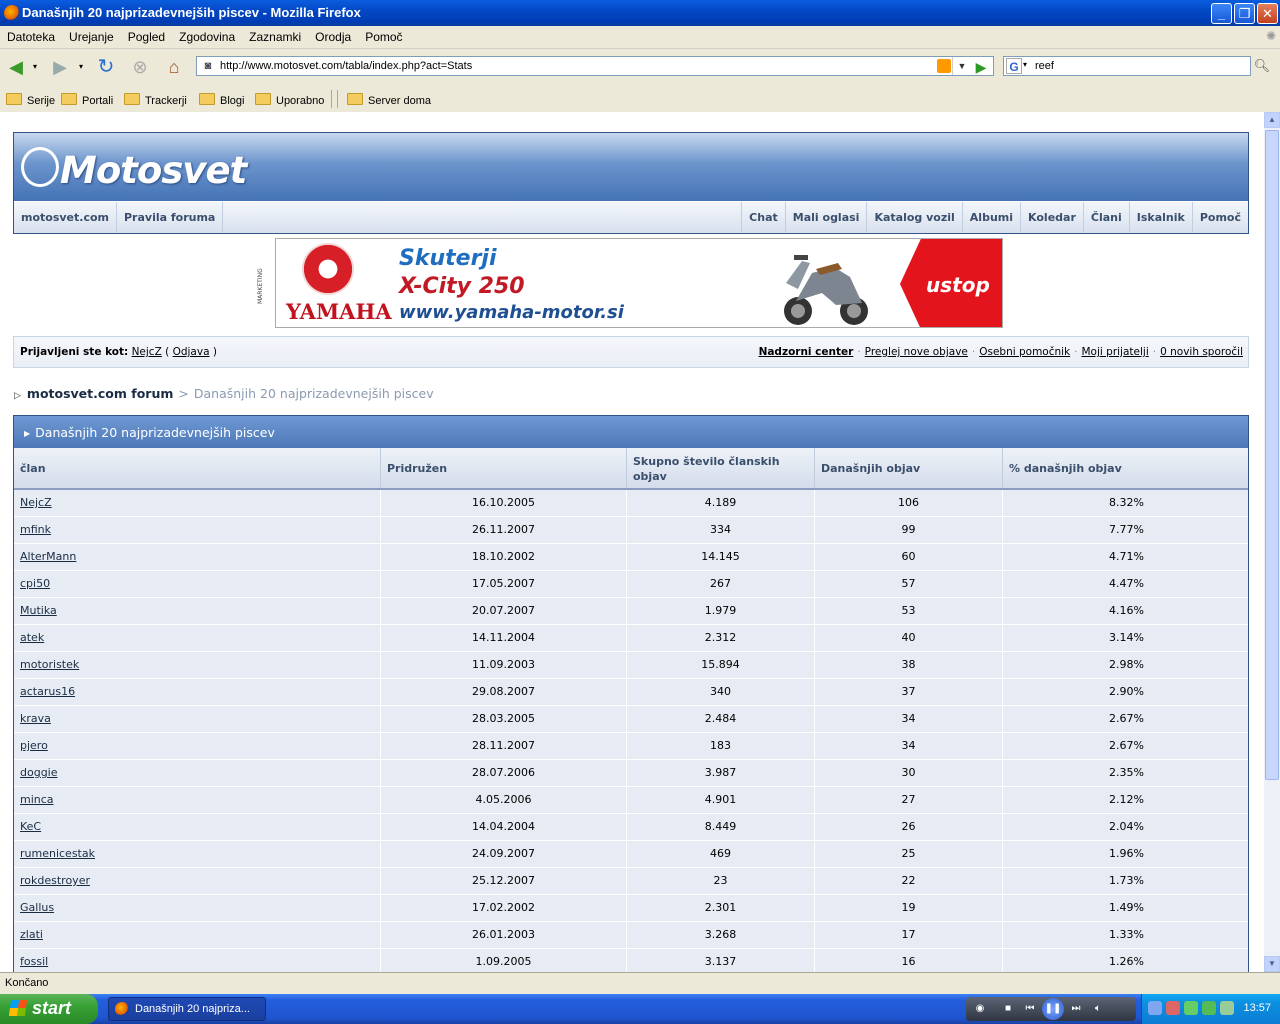  I want to click on nav-albums: Albumi, so click(990, 217).